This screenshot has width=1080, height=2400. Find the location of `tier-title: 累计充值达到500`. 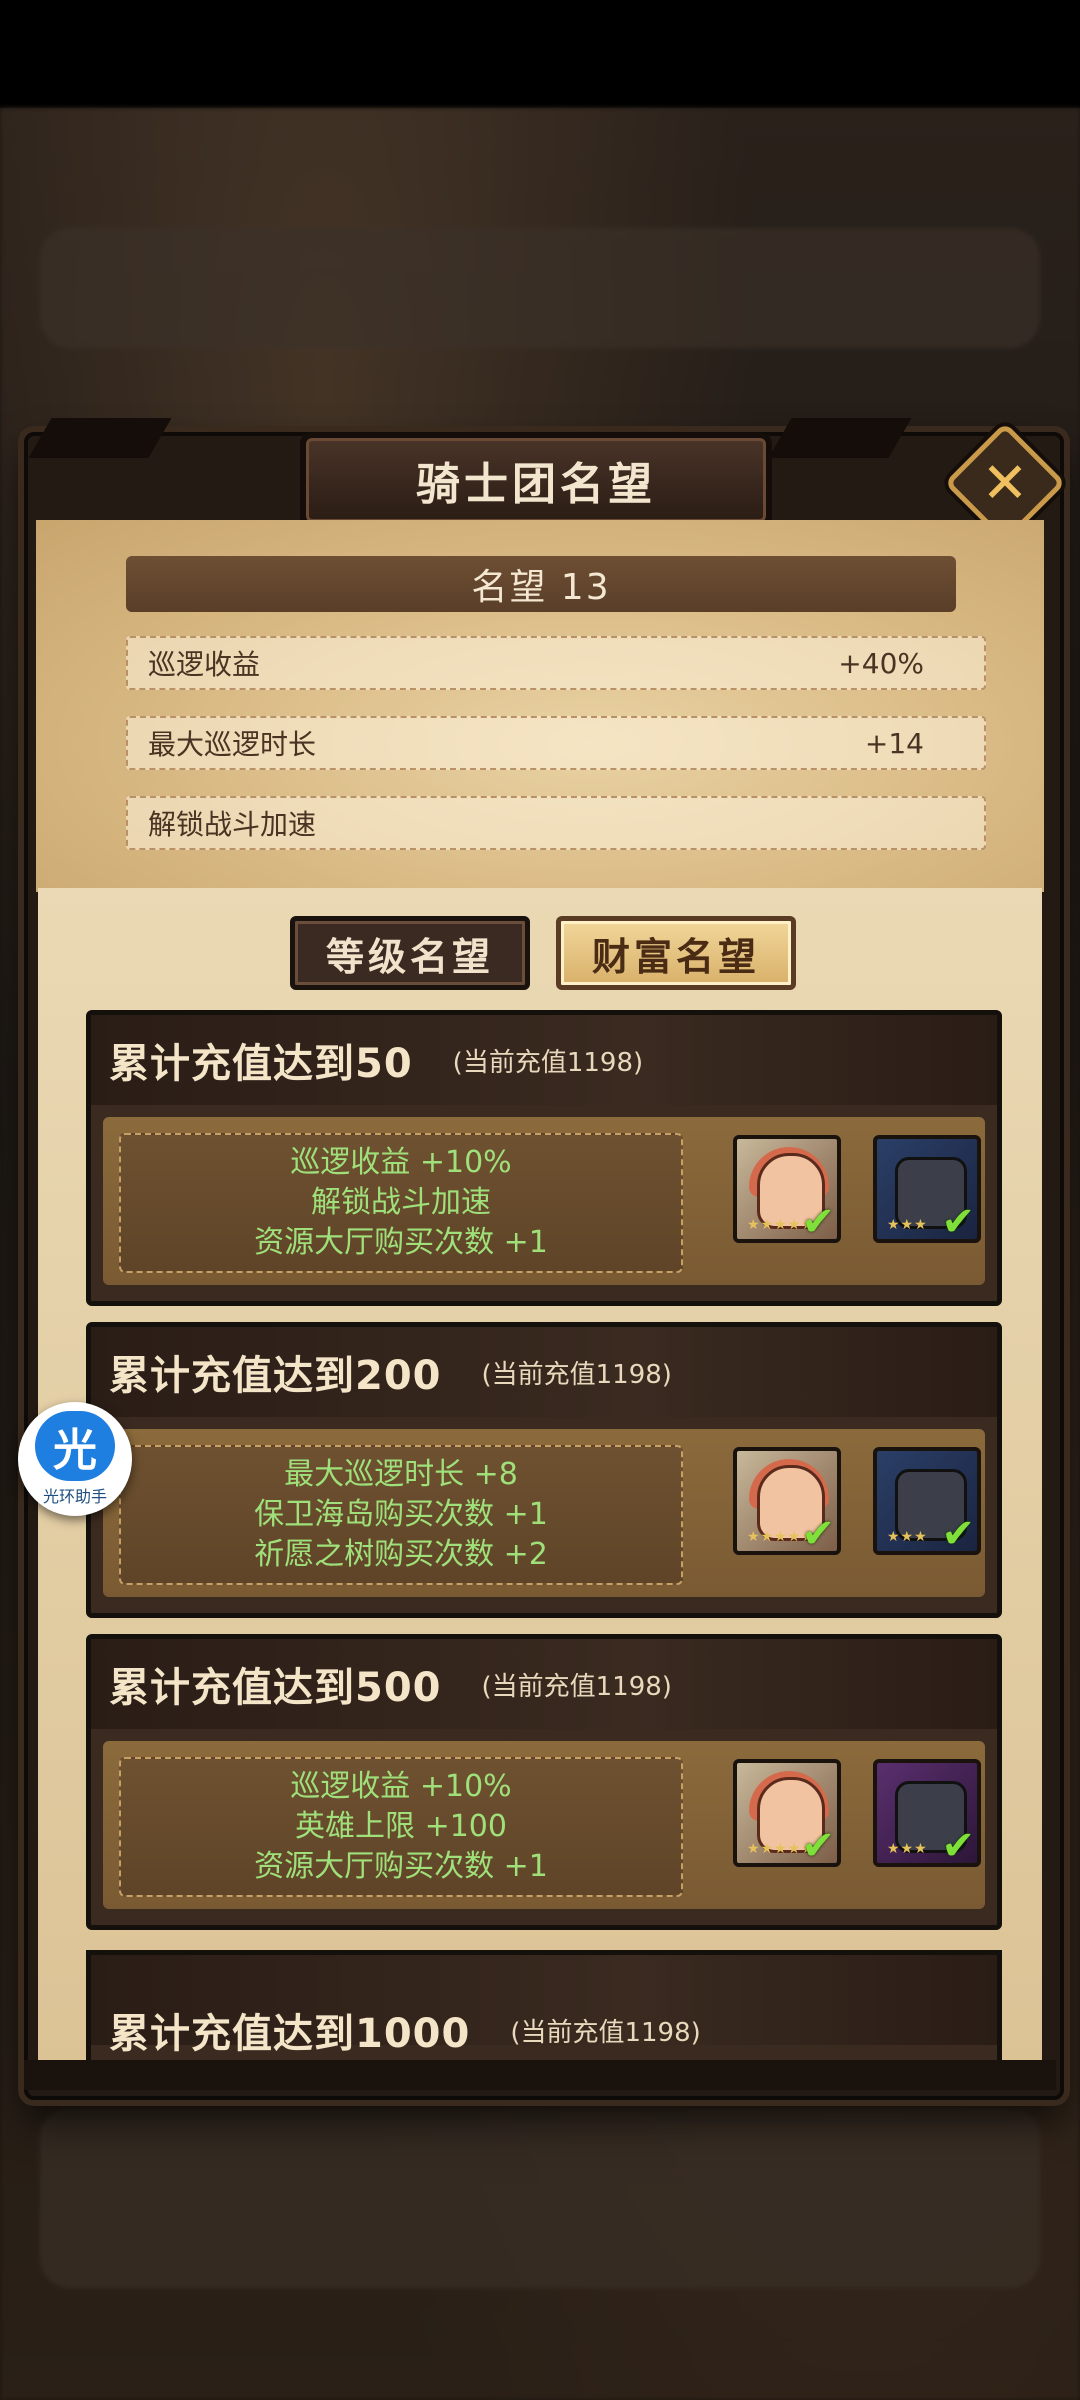

tier-title: 累计充值达到500 is located at coordinates (275, 1688).